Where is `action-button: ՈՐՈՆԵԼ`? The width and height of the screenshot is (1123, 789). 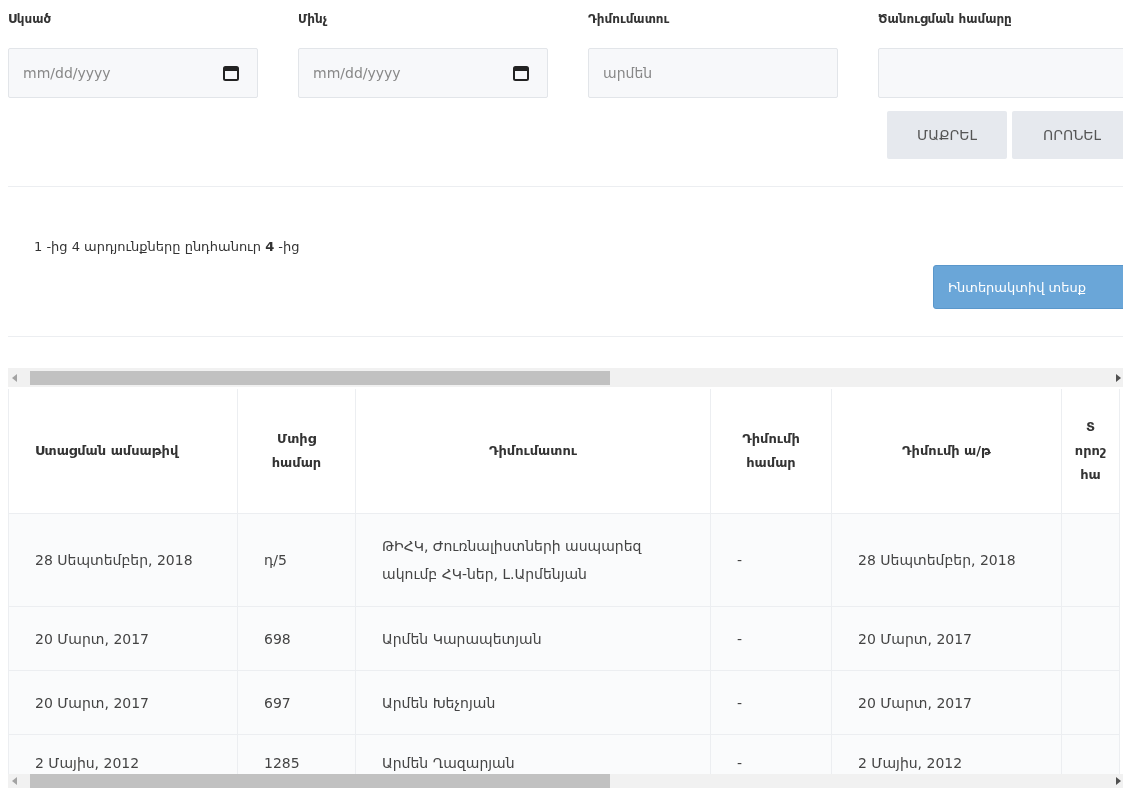
action-button: ՈՐՈՆԵԼ is located at coordinates (1067, 135).